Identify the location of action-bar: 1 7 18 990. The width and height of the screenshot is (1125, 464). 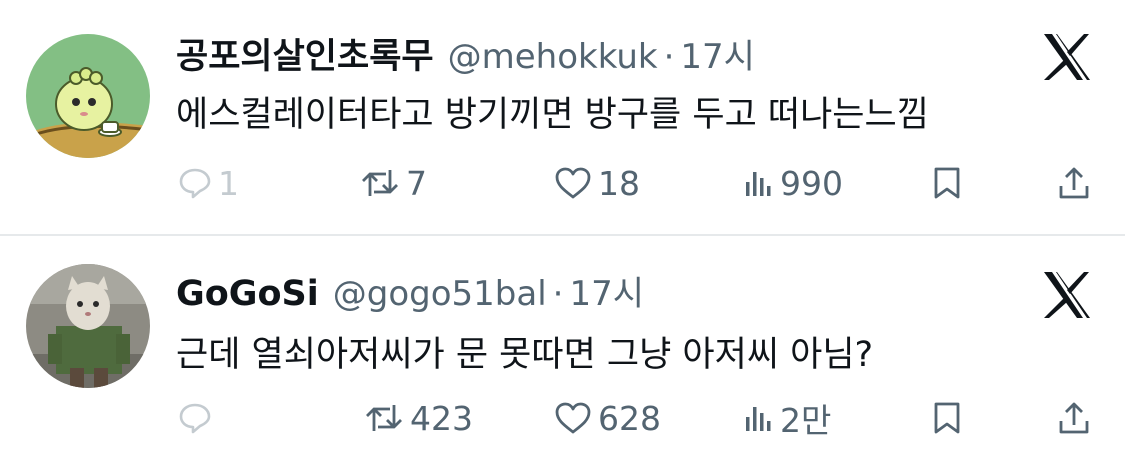
(562, 183).